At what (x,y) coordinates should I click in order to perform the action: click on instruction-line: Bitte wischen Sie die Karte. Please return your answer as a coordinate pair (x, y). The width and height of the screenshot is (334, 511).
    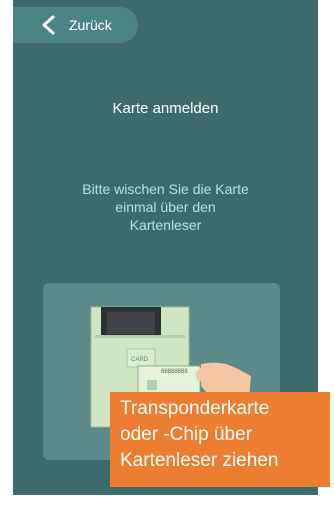
    Looking at the image, I should click on (165, 189).